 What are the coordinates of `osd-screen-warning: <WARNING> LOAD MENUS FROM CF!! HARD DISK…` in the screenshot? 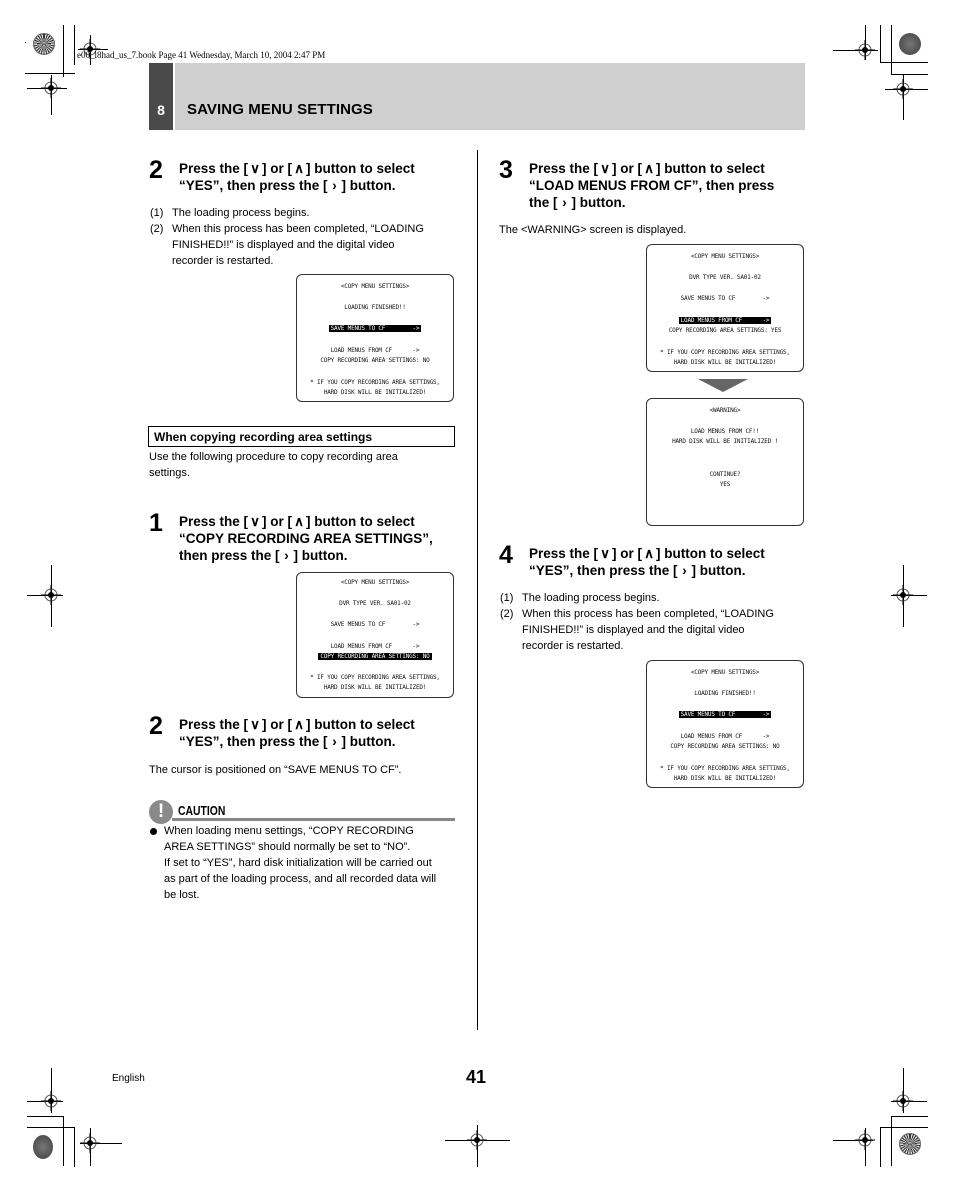 It's located at (725, 462).